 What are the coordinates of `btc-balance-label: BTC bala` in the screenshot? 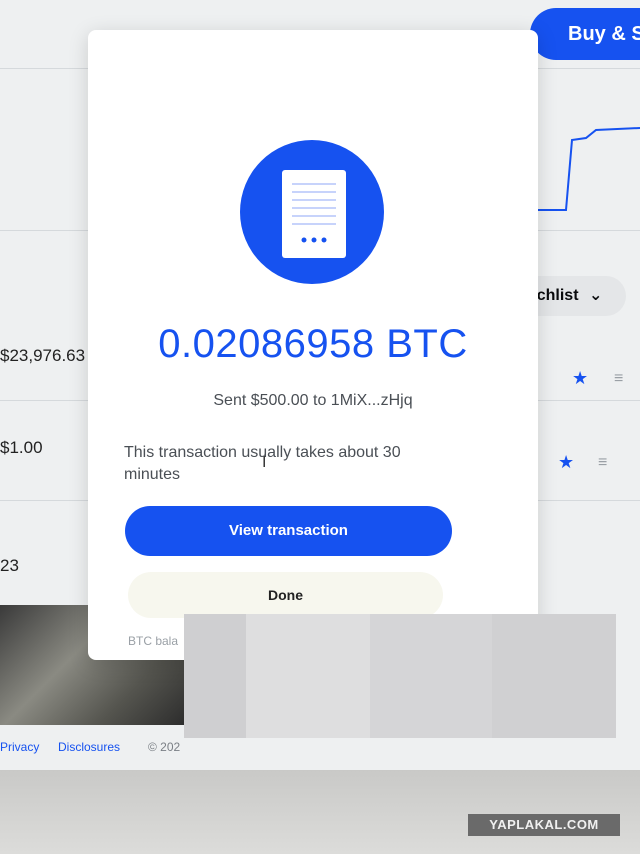 It's located at (153, 641).